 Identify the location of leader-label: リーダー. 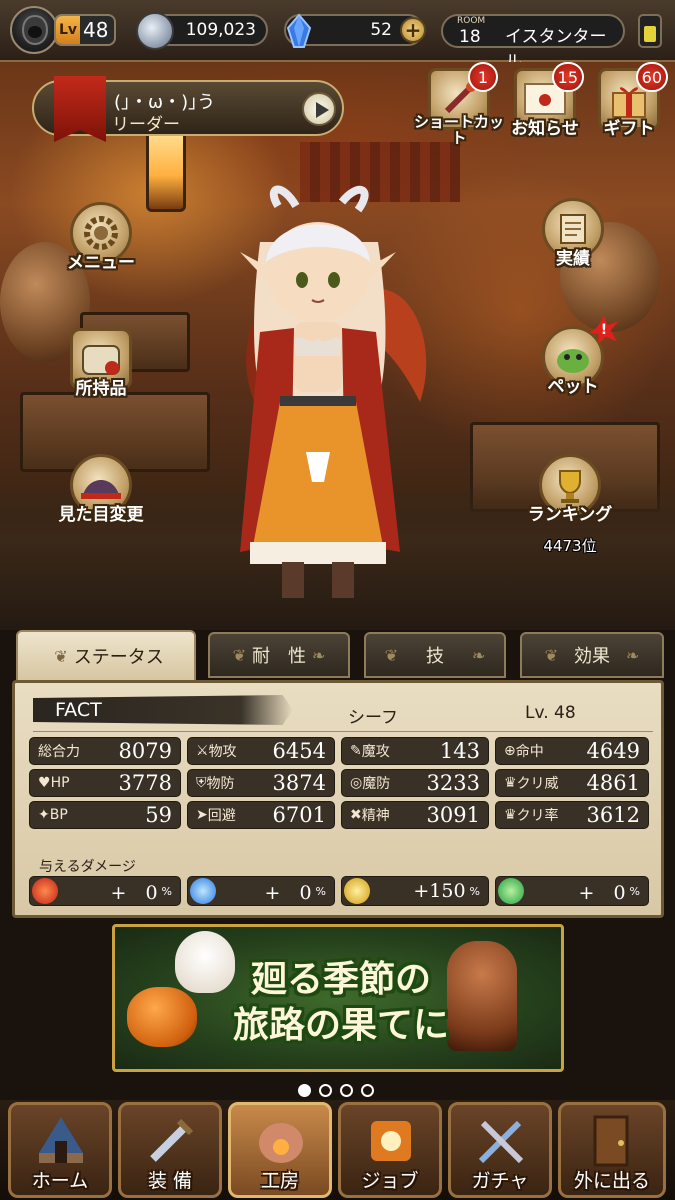
(146, 125).